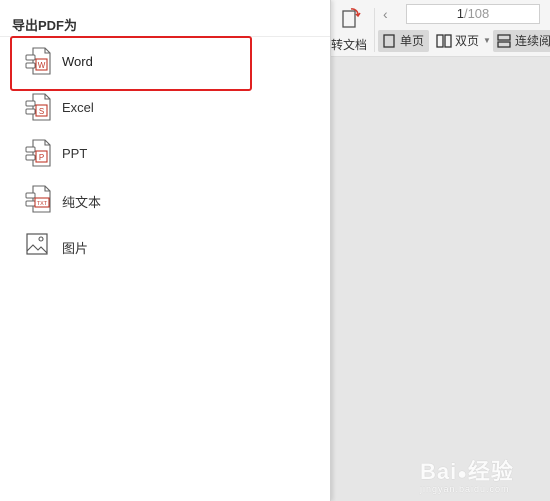 Image resolution: width=550 pixels, height=501 pixels. Describe the element at coordinates (460, 13) in the screenshot. I see `page-current: 1` at that location.